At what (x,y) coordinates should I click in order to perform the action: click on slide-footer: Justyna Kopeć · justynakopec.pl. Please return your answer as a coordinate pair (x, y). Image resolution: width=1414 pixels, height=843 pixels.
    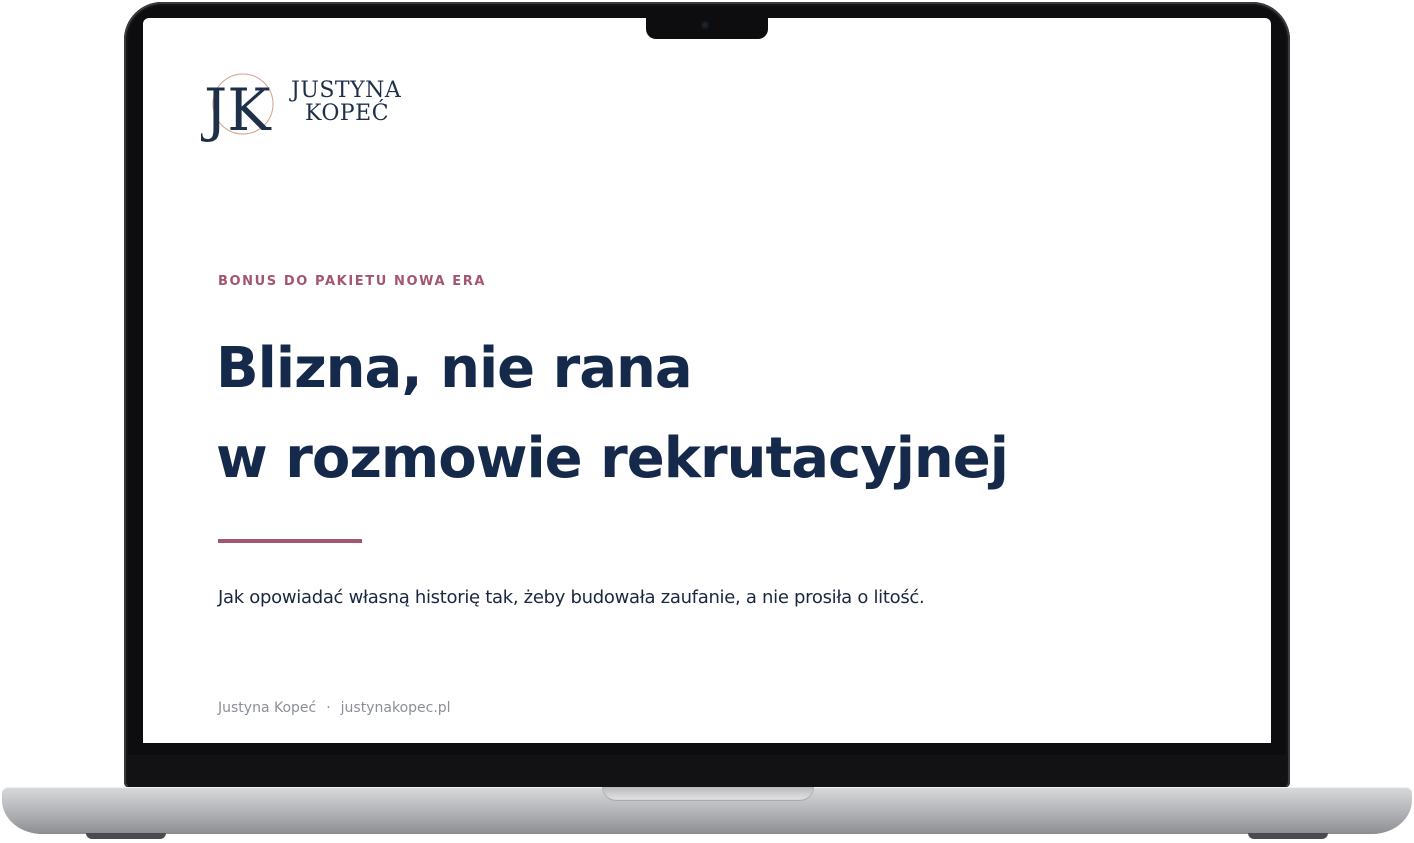
    Looking at the image, I should click on (334, 708).